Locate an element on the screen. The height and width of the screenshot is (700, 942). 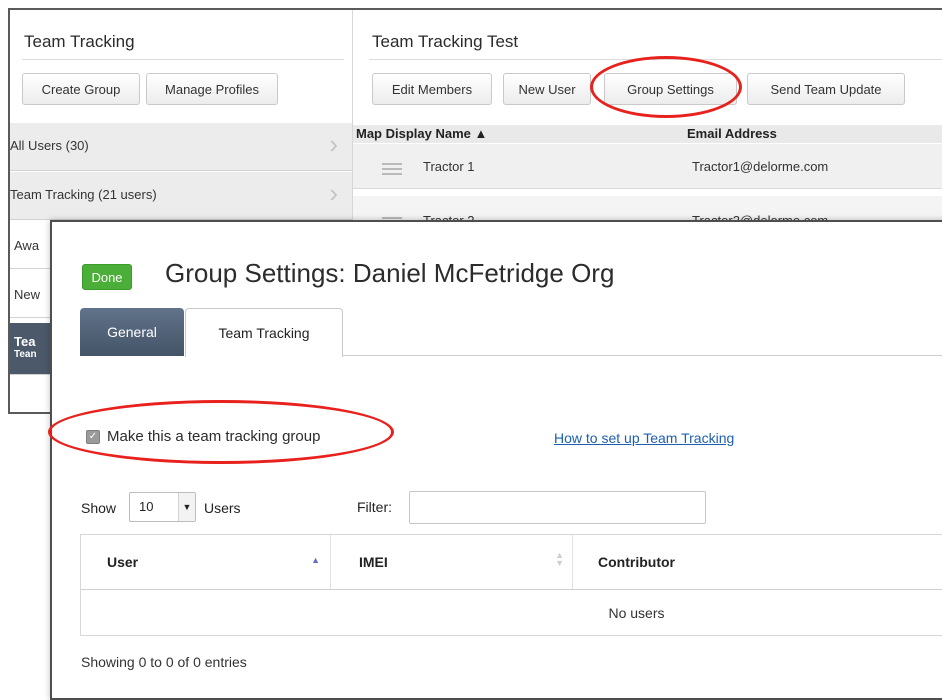
users-table-header: User ▲ IMEI ▲ ▼ Contributor is located at coordinates (511, 562).